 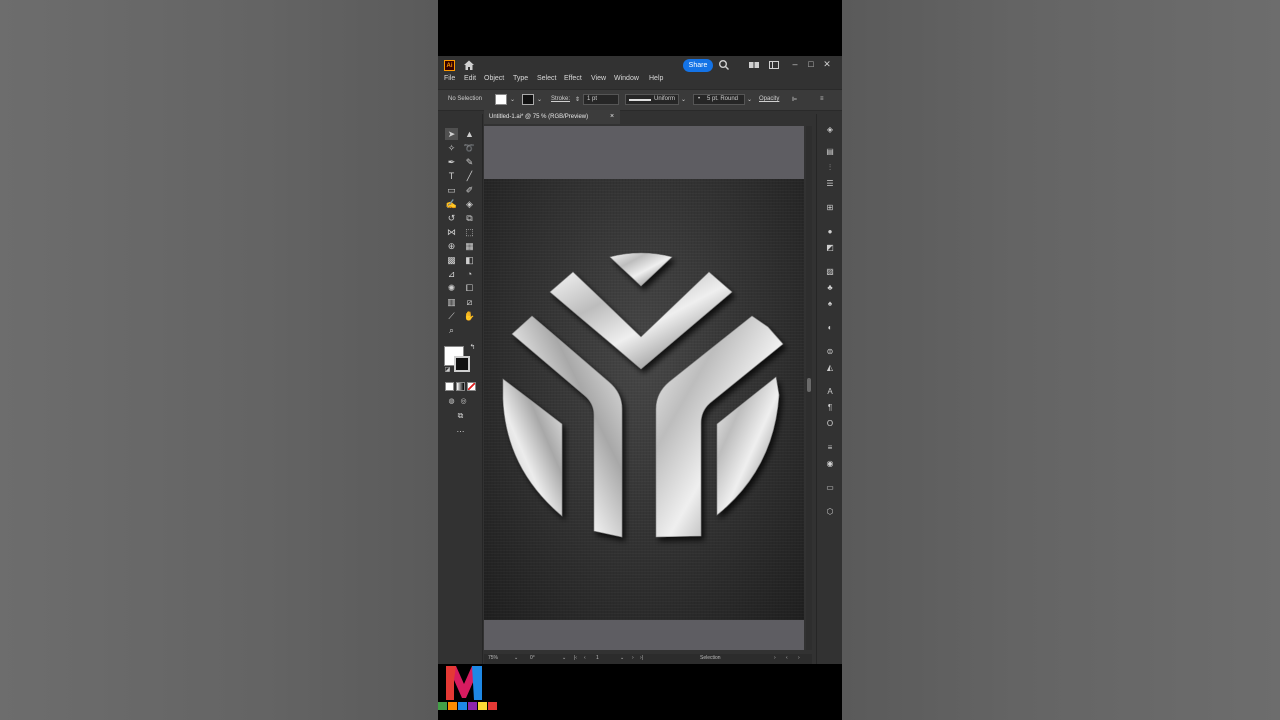 What do you see at coordinates (451, 134) in the screenshot?
I see `selection-tool-icon: ➤` at bounding box center [451, 134].